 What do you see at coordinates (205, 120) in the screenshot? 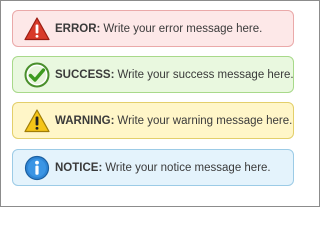
I see `warning-text: Write your warning message here.` at bounding box center [205, 120].